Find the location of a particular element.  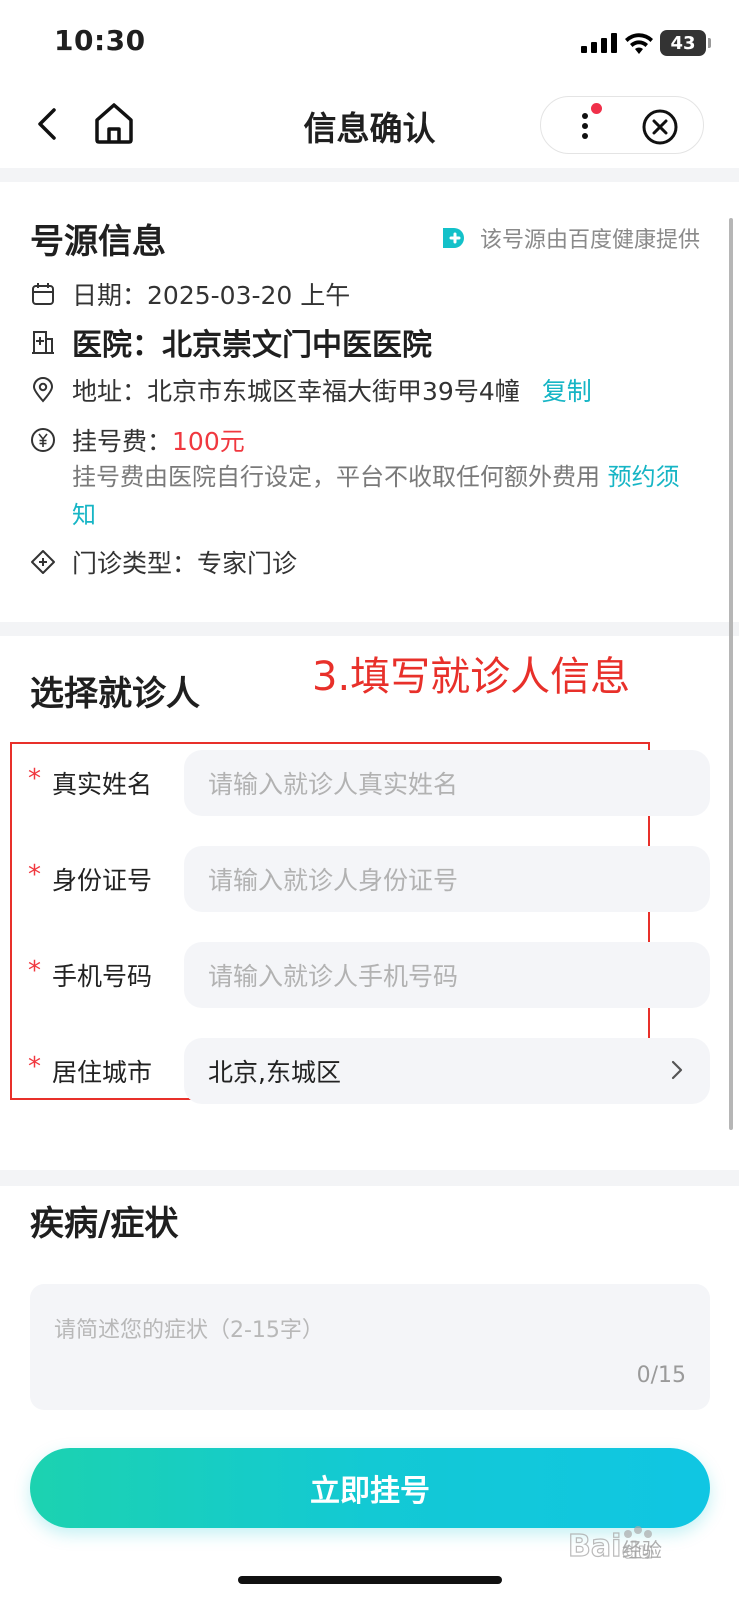

clinic-type-value: 专家门诊 is located at coordinates (247, 563).